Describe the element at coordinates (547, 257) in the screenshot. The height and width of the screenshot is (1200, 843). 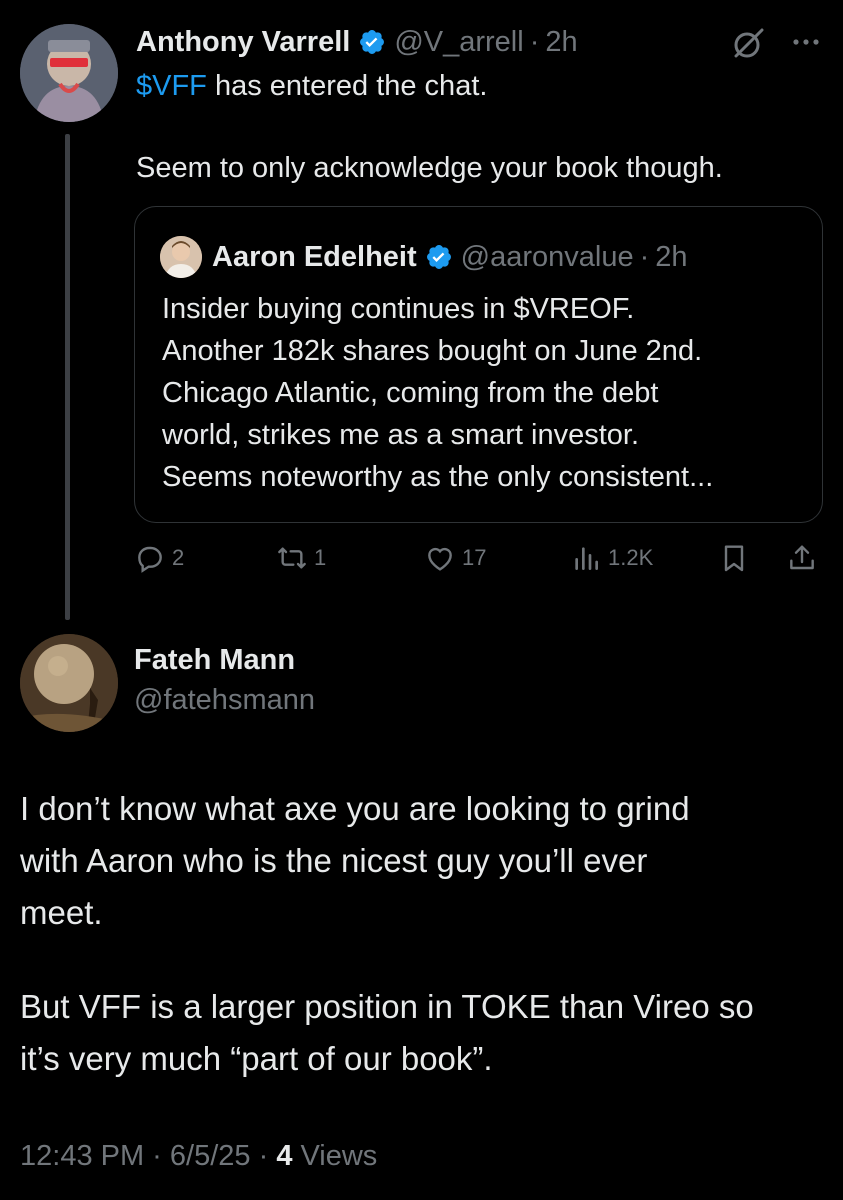
I see `quoted-handle: @aaronvalue` at that location.